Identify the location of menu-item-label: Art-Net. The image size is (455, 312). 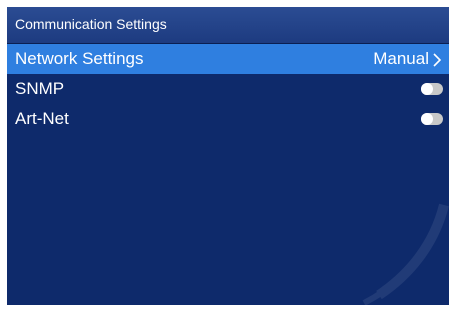
(42, 118).